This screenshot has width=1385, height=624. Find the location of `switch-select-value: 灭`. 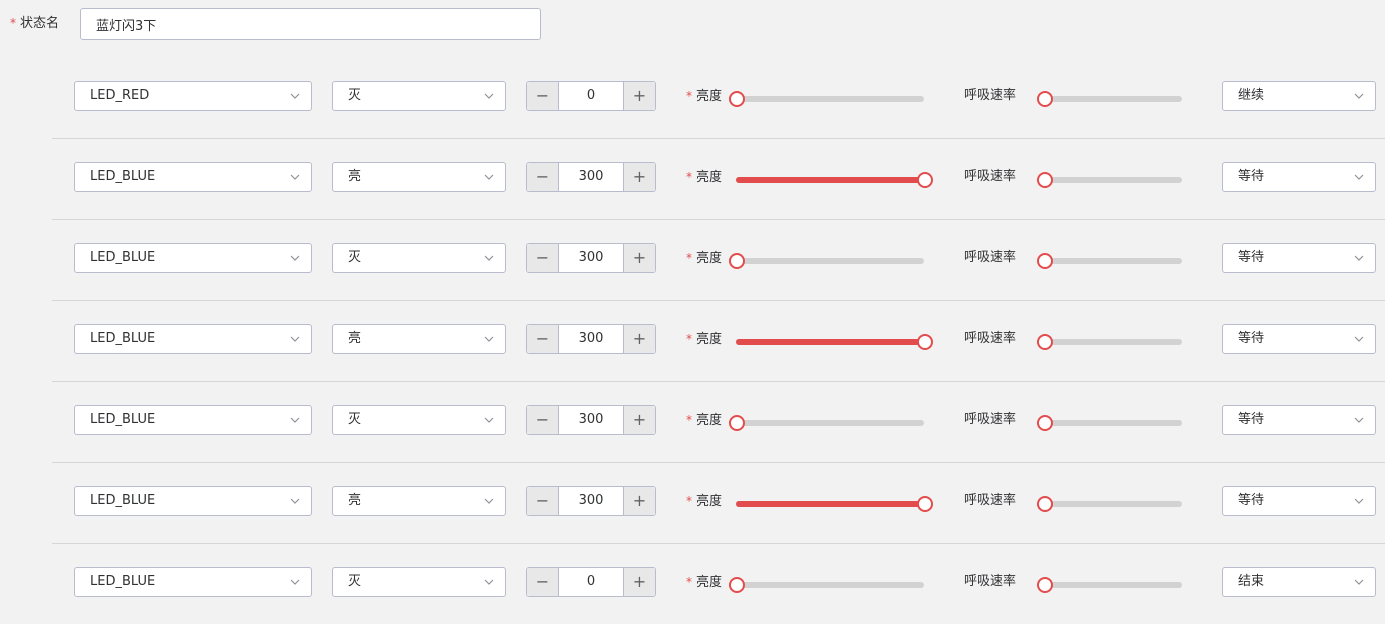

switch-select-value: 灭 is located at coordinates (355, 581).